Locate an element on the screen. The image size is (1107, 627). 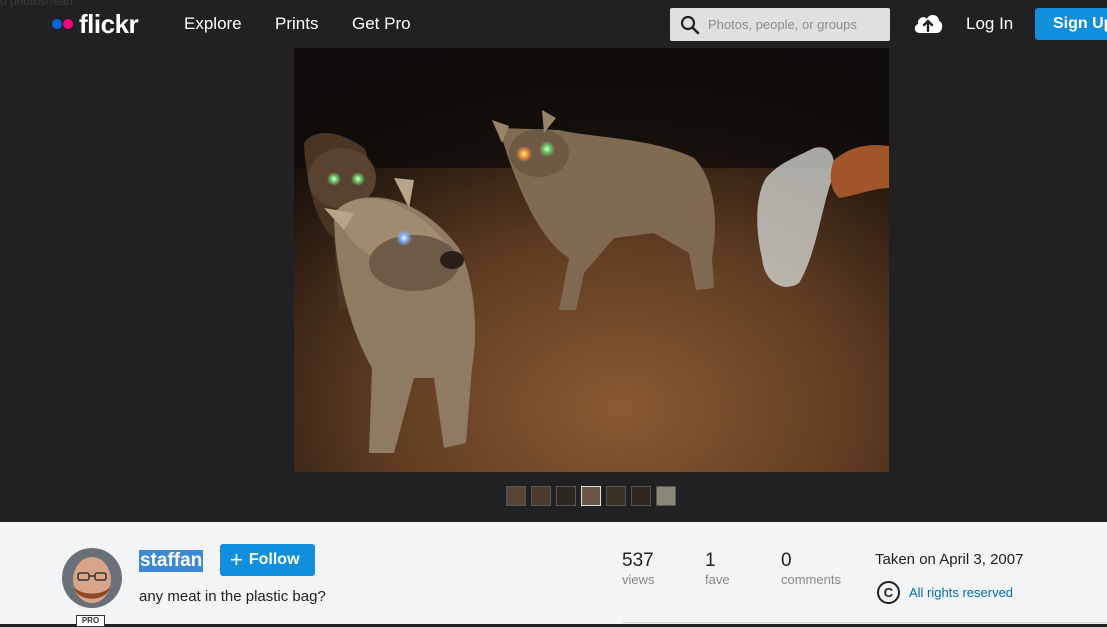
owner-avatar is located at coordinates (92, 578).